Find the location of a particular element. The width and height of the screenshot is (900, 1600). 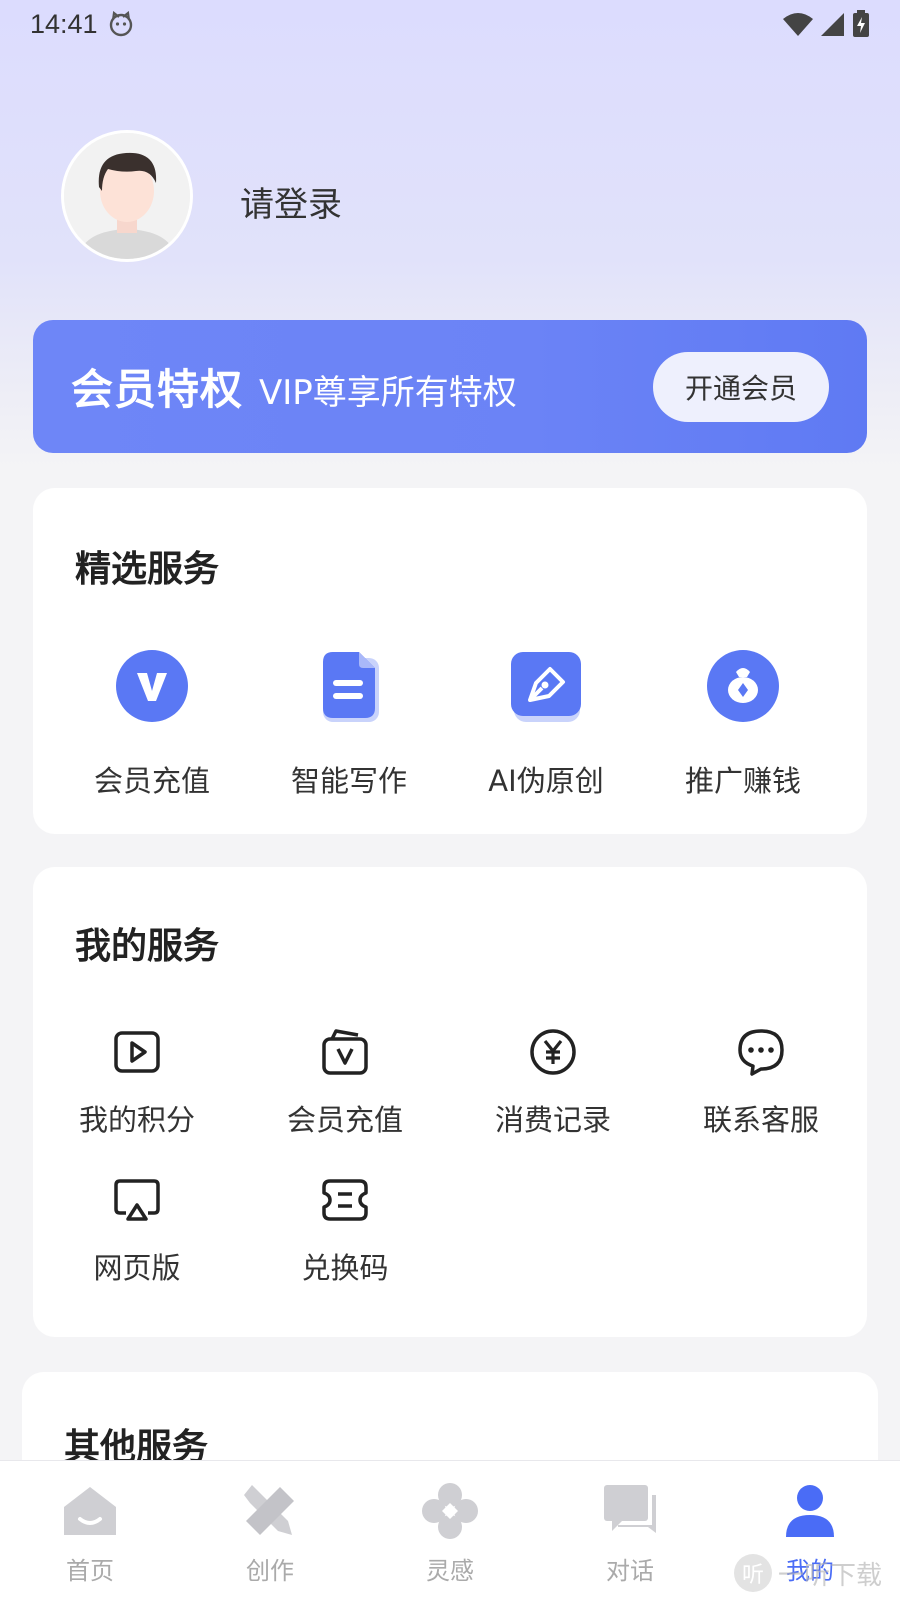

service-label: 我的积分 is located at coordinates (136, 1120).